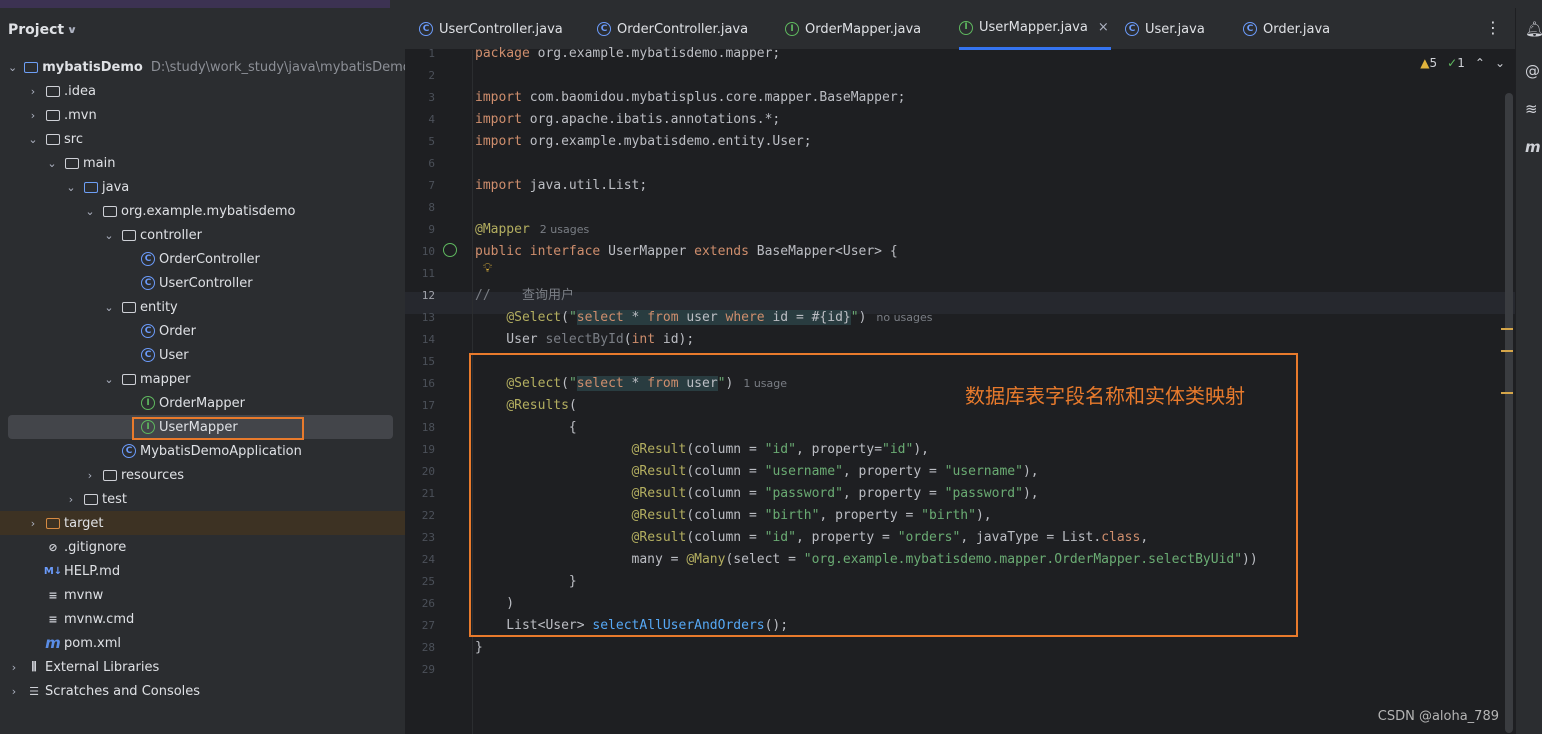  I want to click on tree-item: › ☰ Scratches and Consoles, so click(202, 691).